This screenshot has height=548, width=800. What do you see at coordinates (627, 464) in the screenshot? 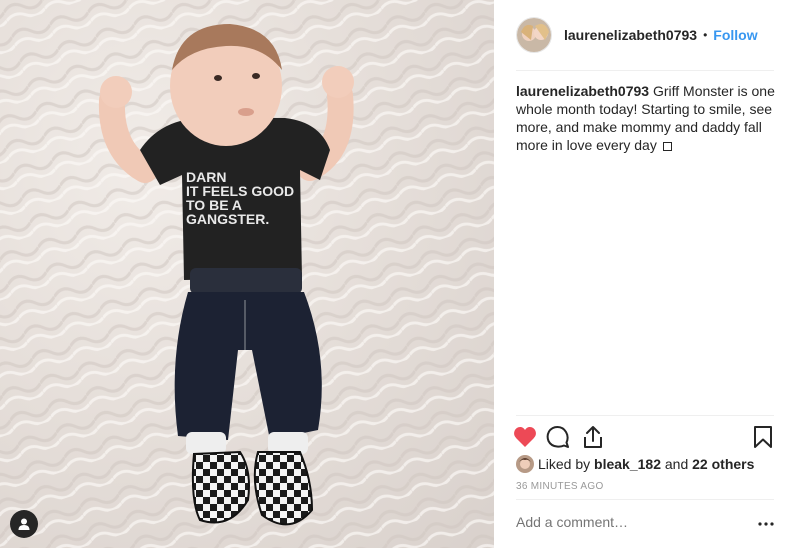
I see `liked-by-user: bleak_182` at bounding box center [627, 464].